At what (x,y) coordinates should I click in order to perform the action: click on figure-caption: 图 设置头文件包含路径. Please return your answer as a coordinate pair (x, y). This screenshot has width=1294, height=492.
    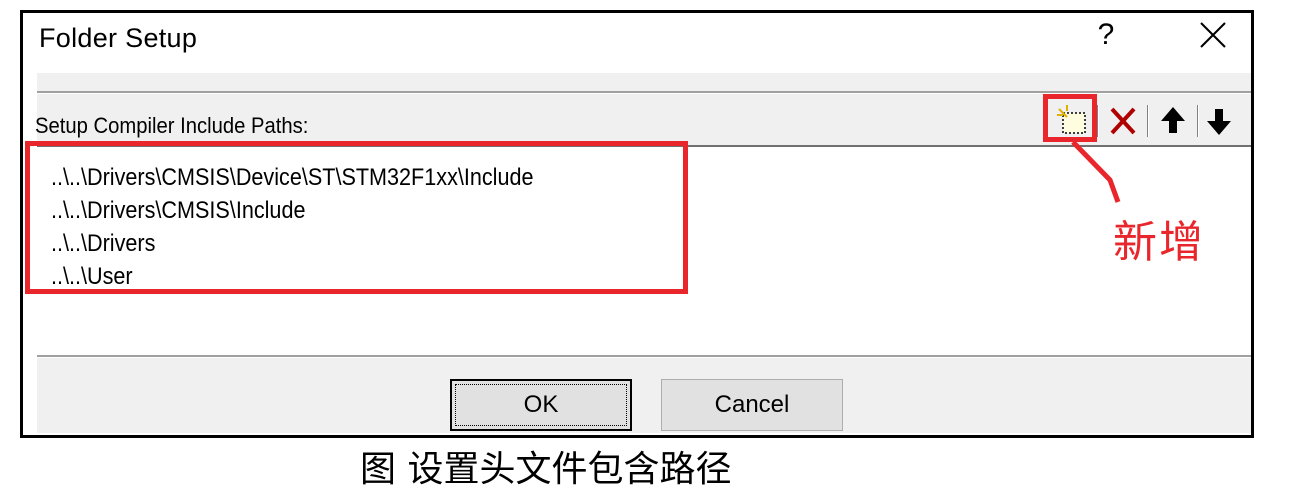
    Looking at the image, I should click on (546, 469).